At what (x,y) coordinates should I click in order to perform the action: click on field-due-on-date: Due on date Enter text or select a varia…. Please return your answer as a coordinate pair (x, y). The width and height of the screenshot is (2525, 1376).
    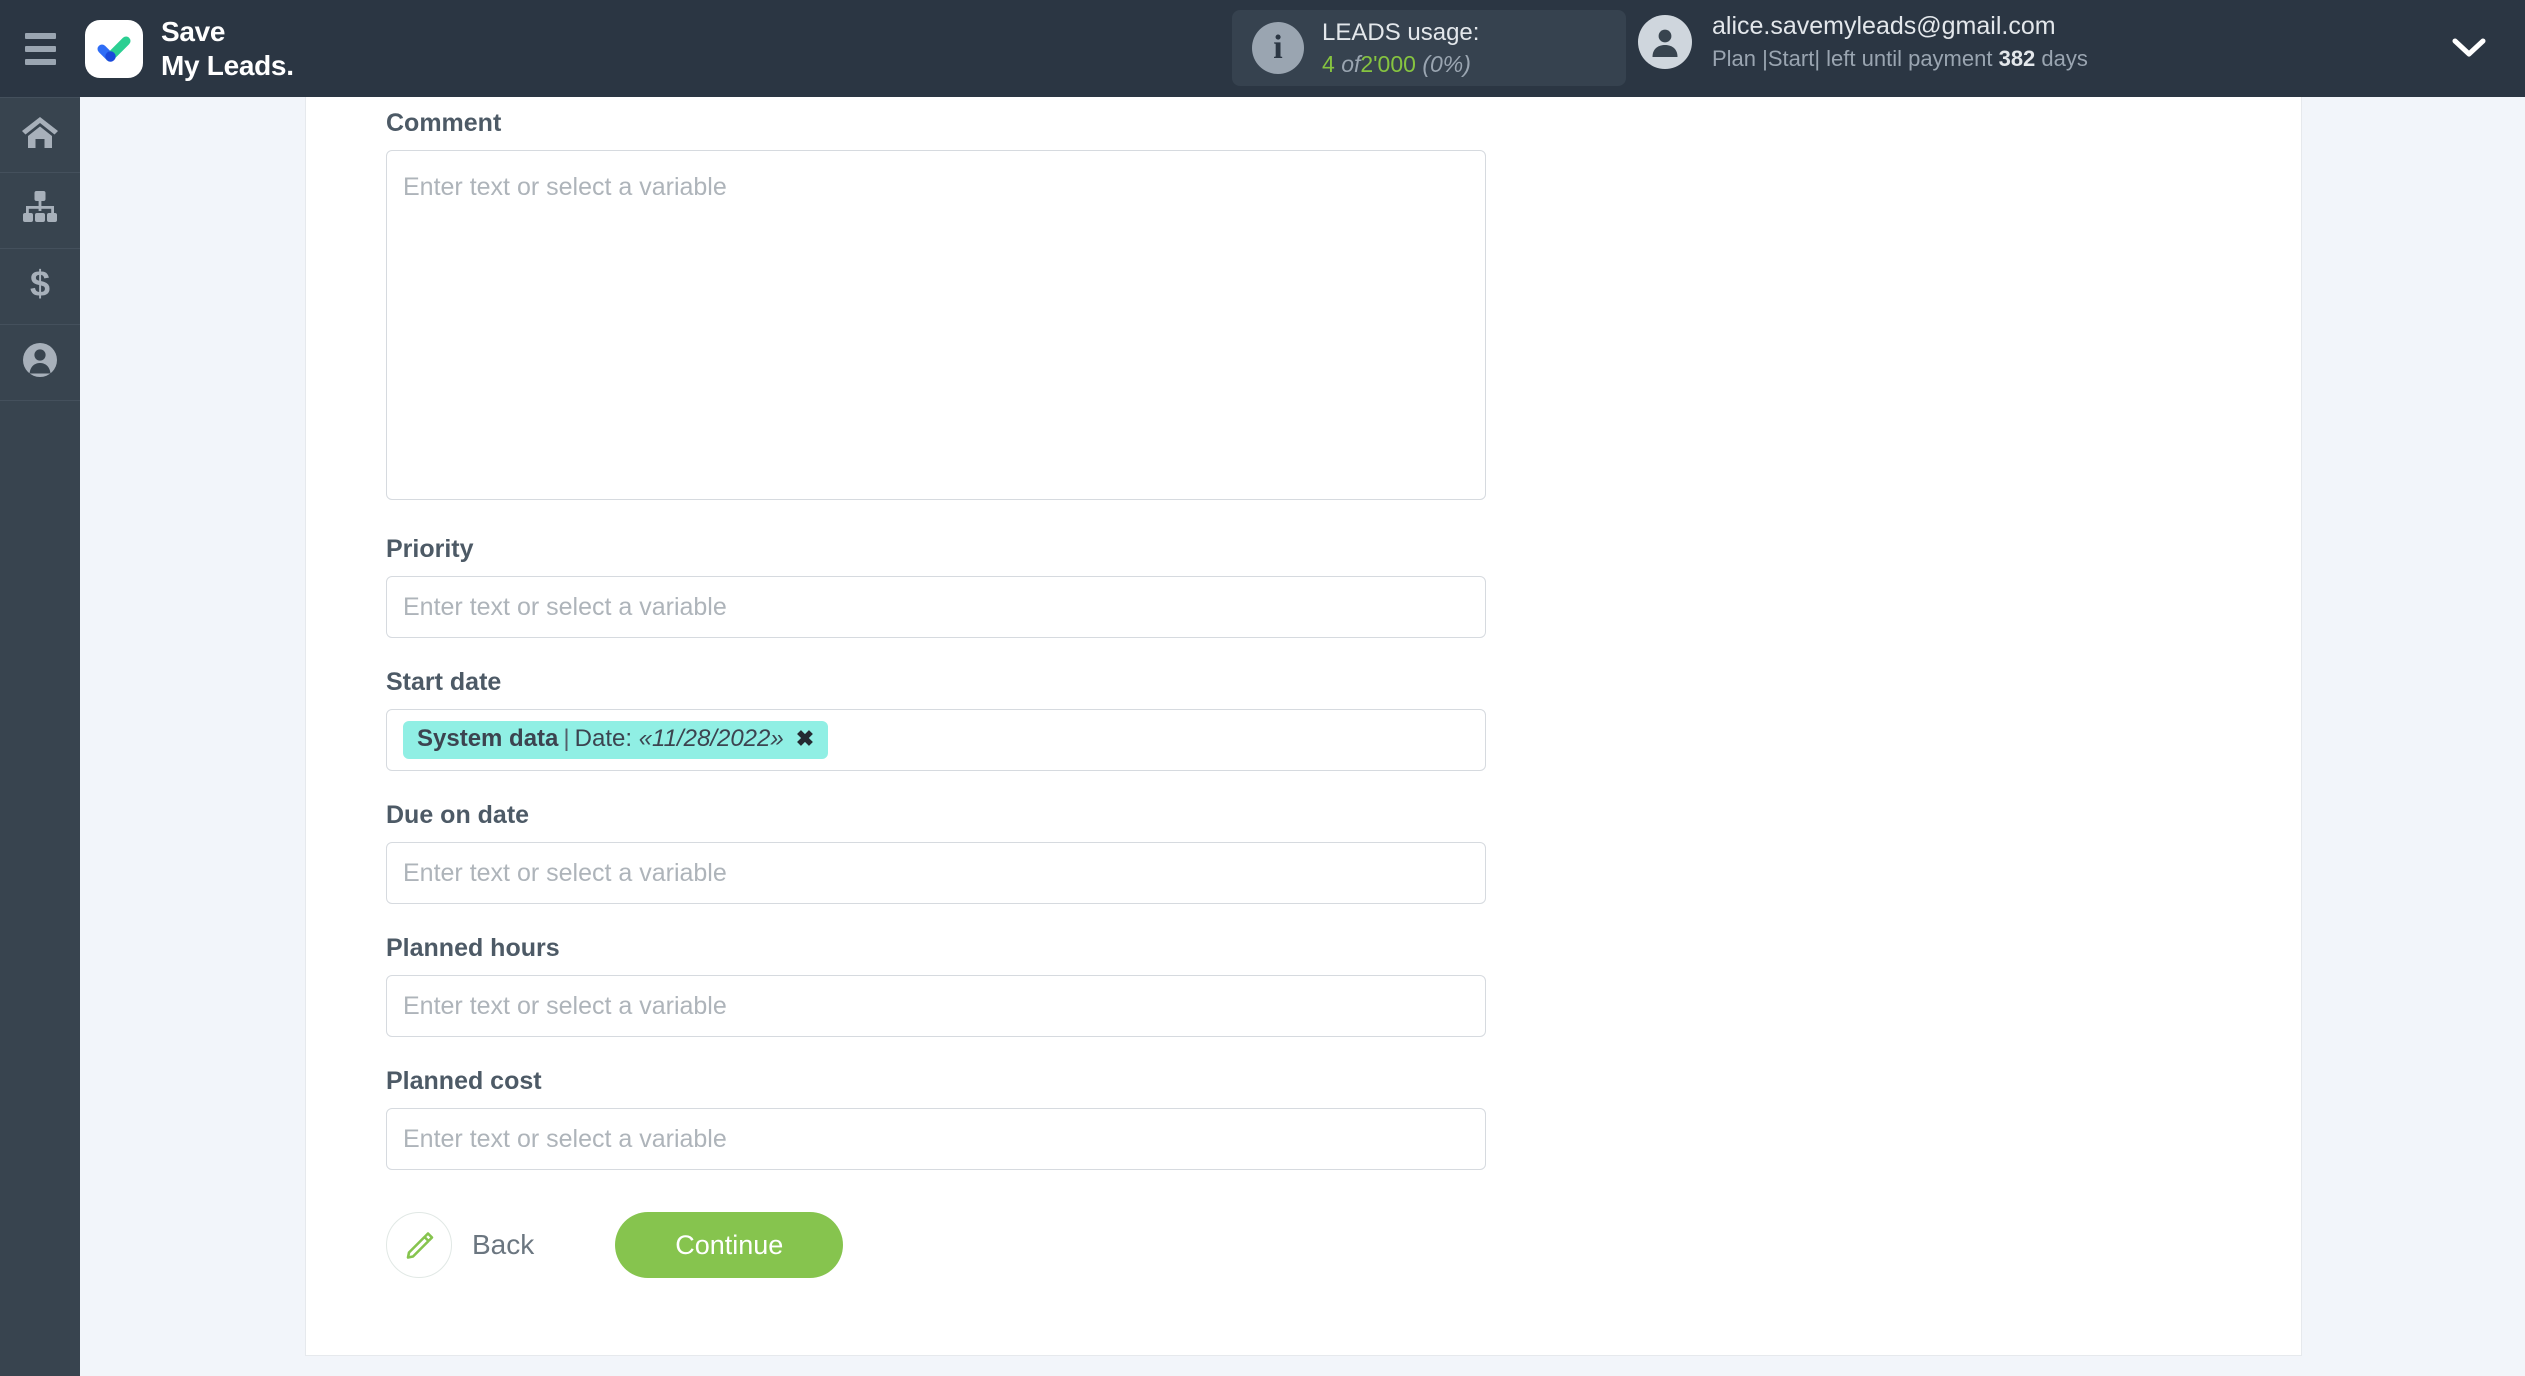
    Looking at the image, I should click on (946, 852).